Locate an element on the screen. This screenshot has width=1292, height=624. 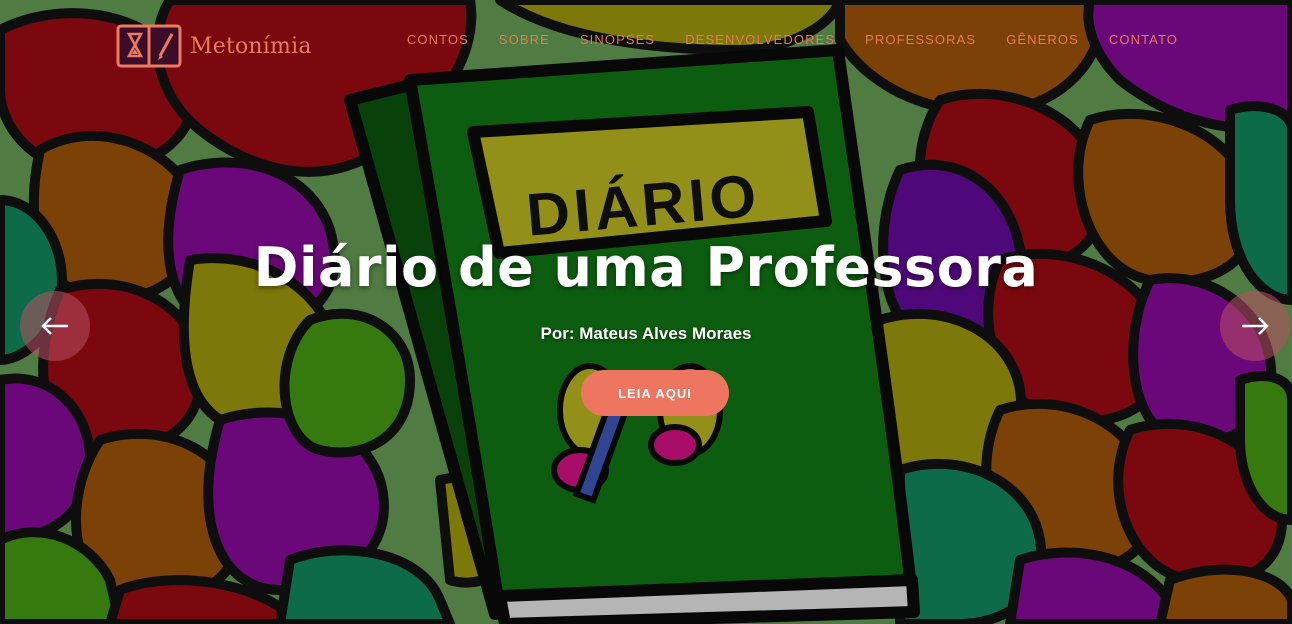
nav-item-contos: CONTOS is located at coordinates (438, 39).